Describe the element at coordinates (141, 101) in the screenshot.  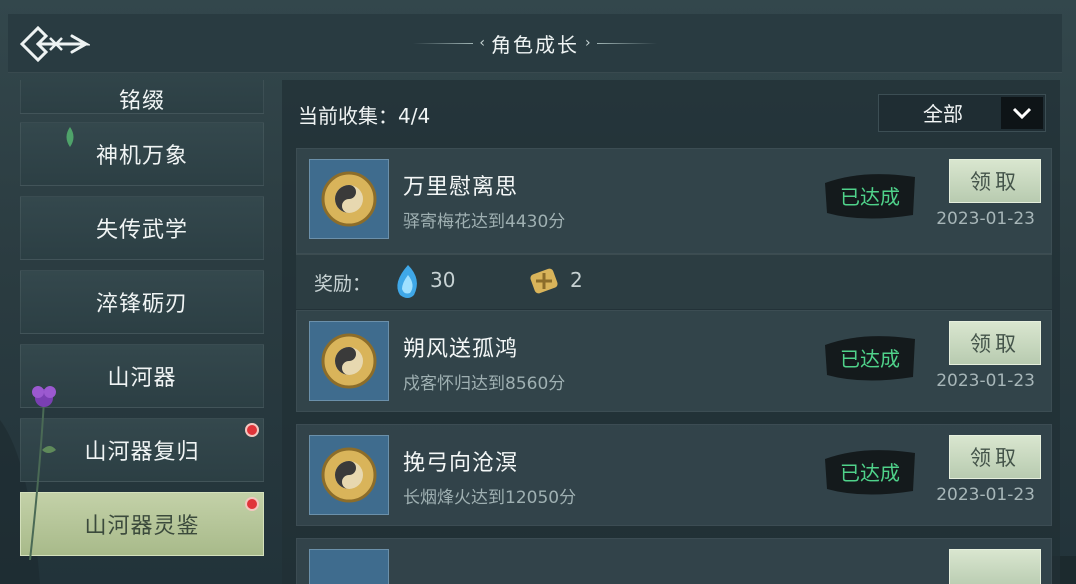
I see `sidebar-item-label: 铭缀` at that location.